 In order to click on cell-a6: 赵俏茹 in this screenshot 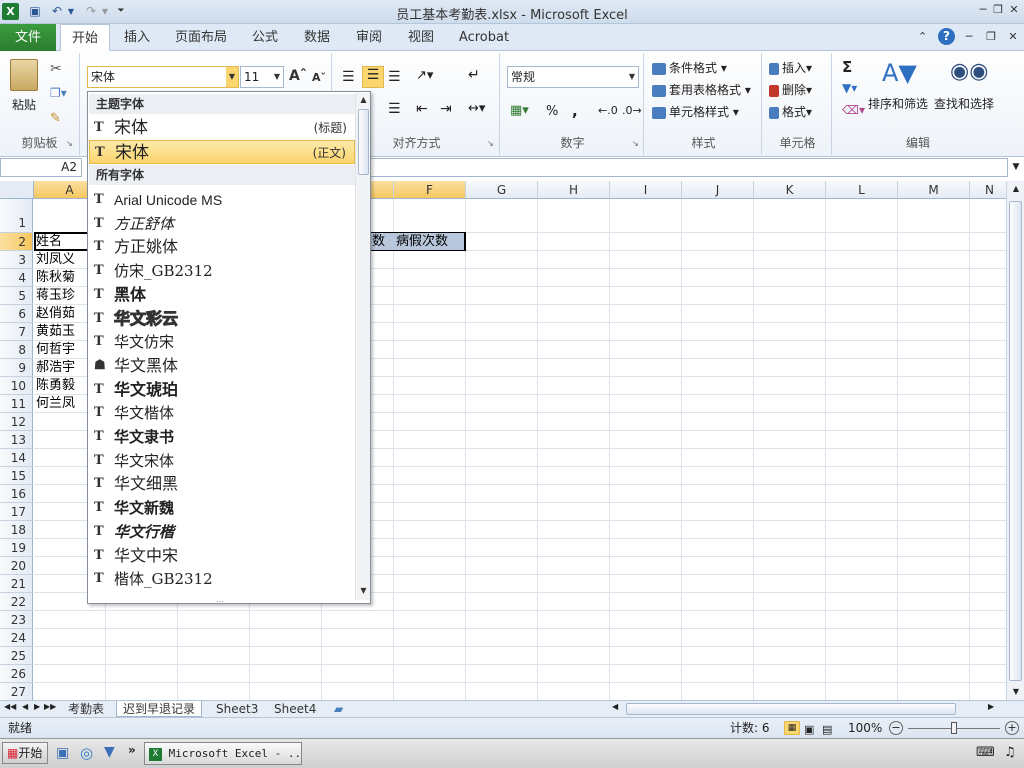, I will do `click(55, 313)`.